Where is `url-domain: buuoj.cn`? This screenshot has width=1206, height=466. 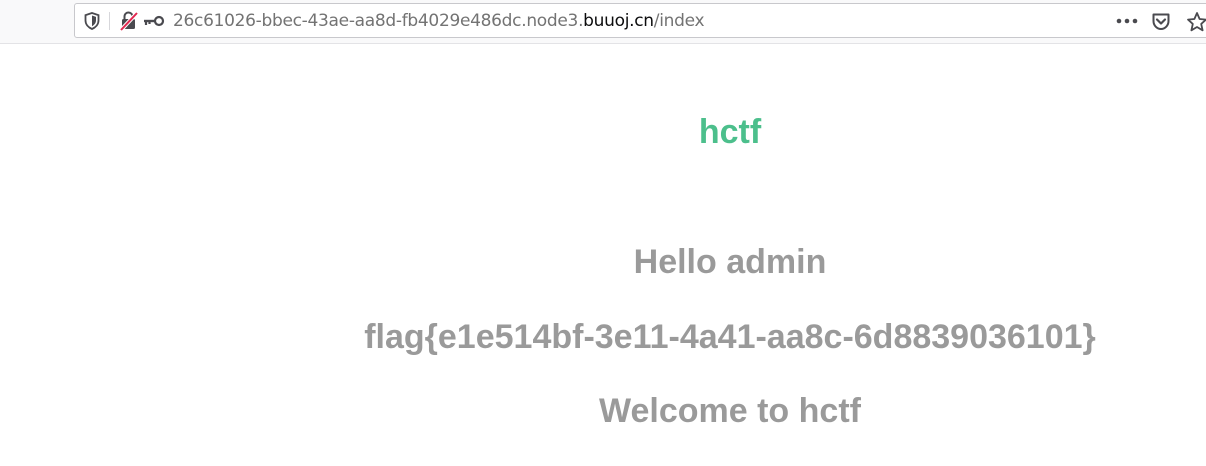
url-domain: buuoj.cn is located at coordinates (618, 21).